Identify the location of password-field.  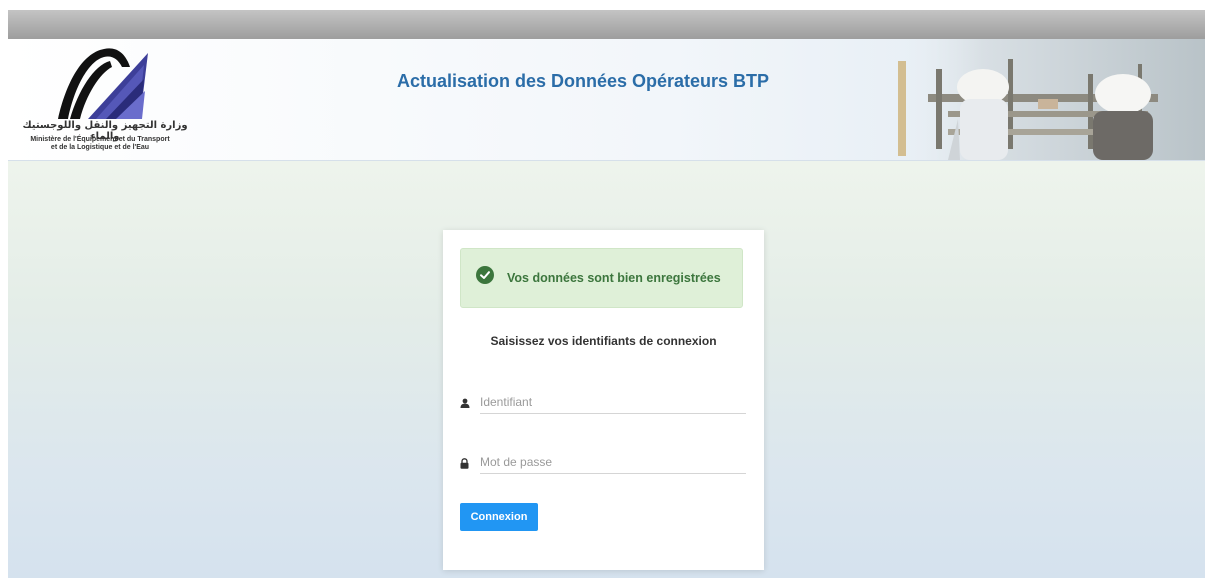
(603, 462).